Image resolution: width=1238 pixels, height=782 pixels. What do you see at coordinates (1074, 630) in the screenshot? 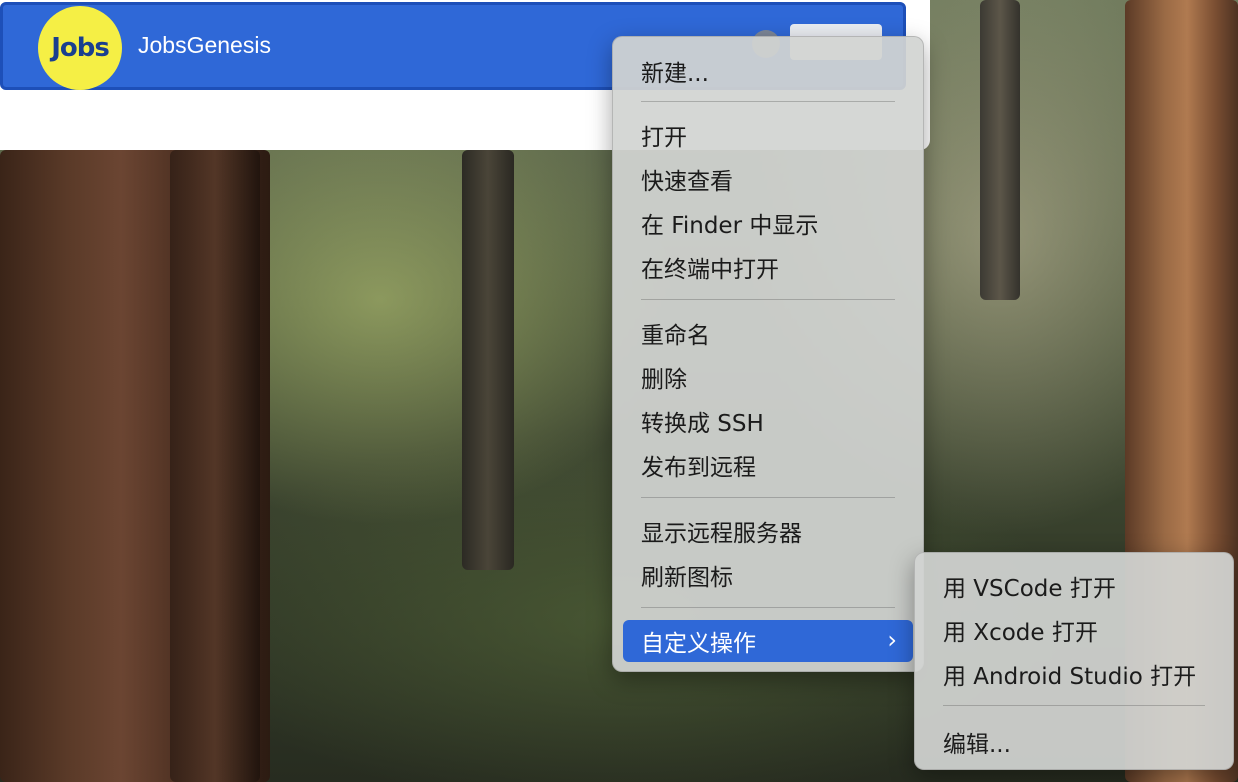
I see `submenu-item-open-xcode: 用 Xcode 打开` at bounding box center [1074, 630].